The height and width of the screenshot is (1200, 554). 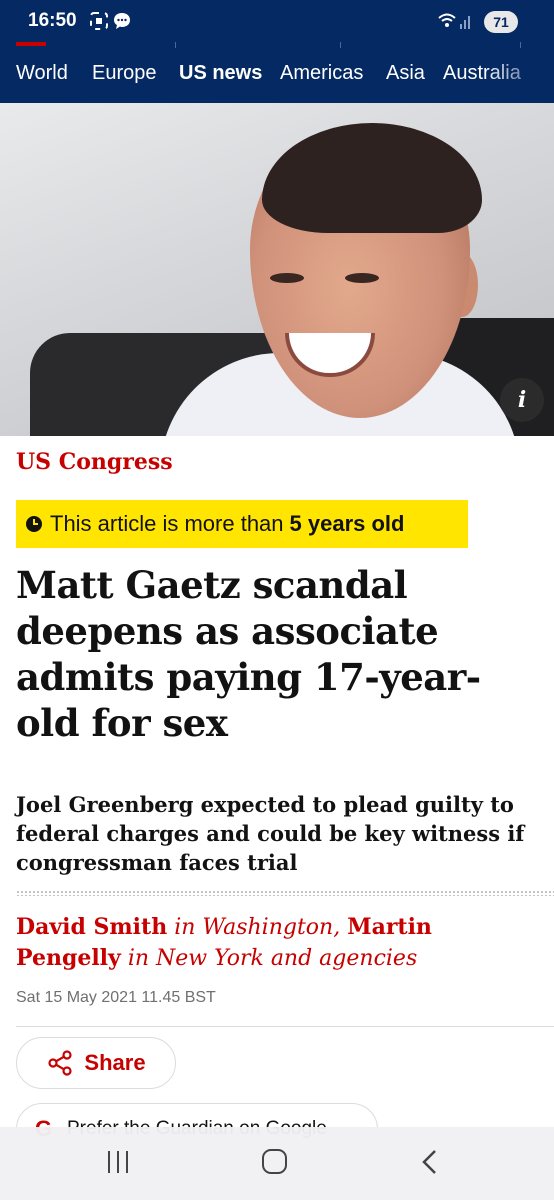 I want to click on share-label: Share, so click(x=115, y=1062).